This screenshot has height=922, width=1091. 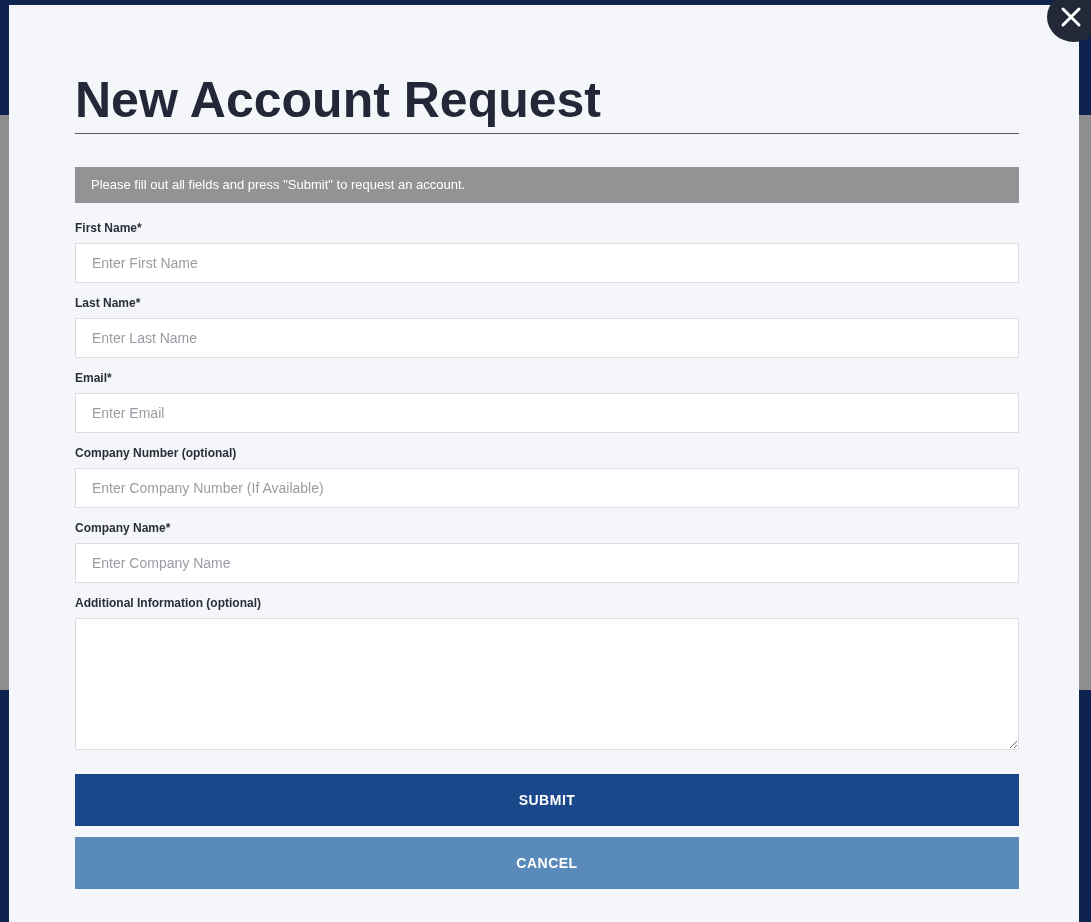 What do you see at coordinates (109, 228) in the screenshot?
I see `field-label: First Name*` at bounding box center [109, 228].